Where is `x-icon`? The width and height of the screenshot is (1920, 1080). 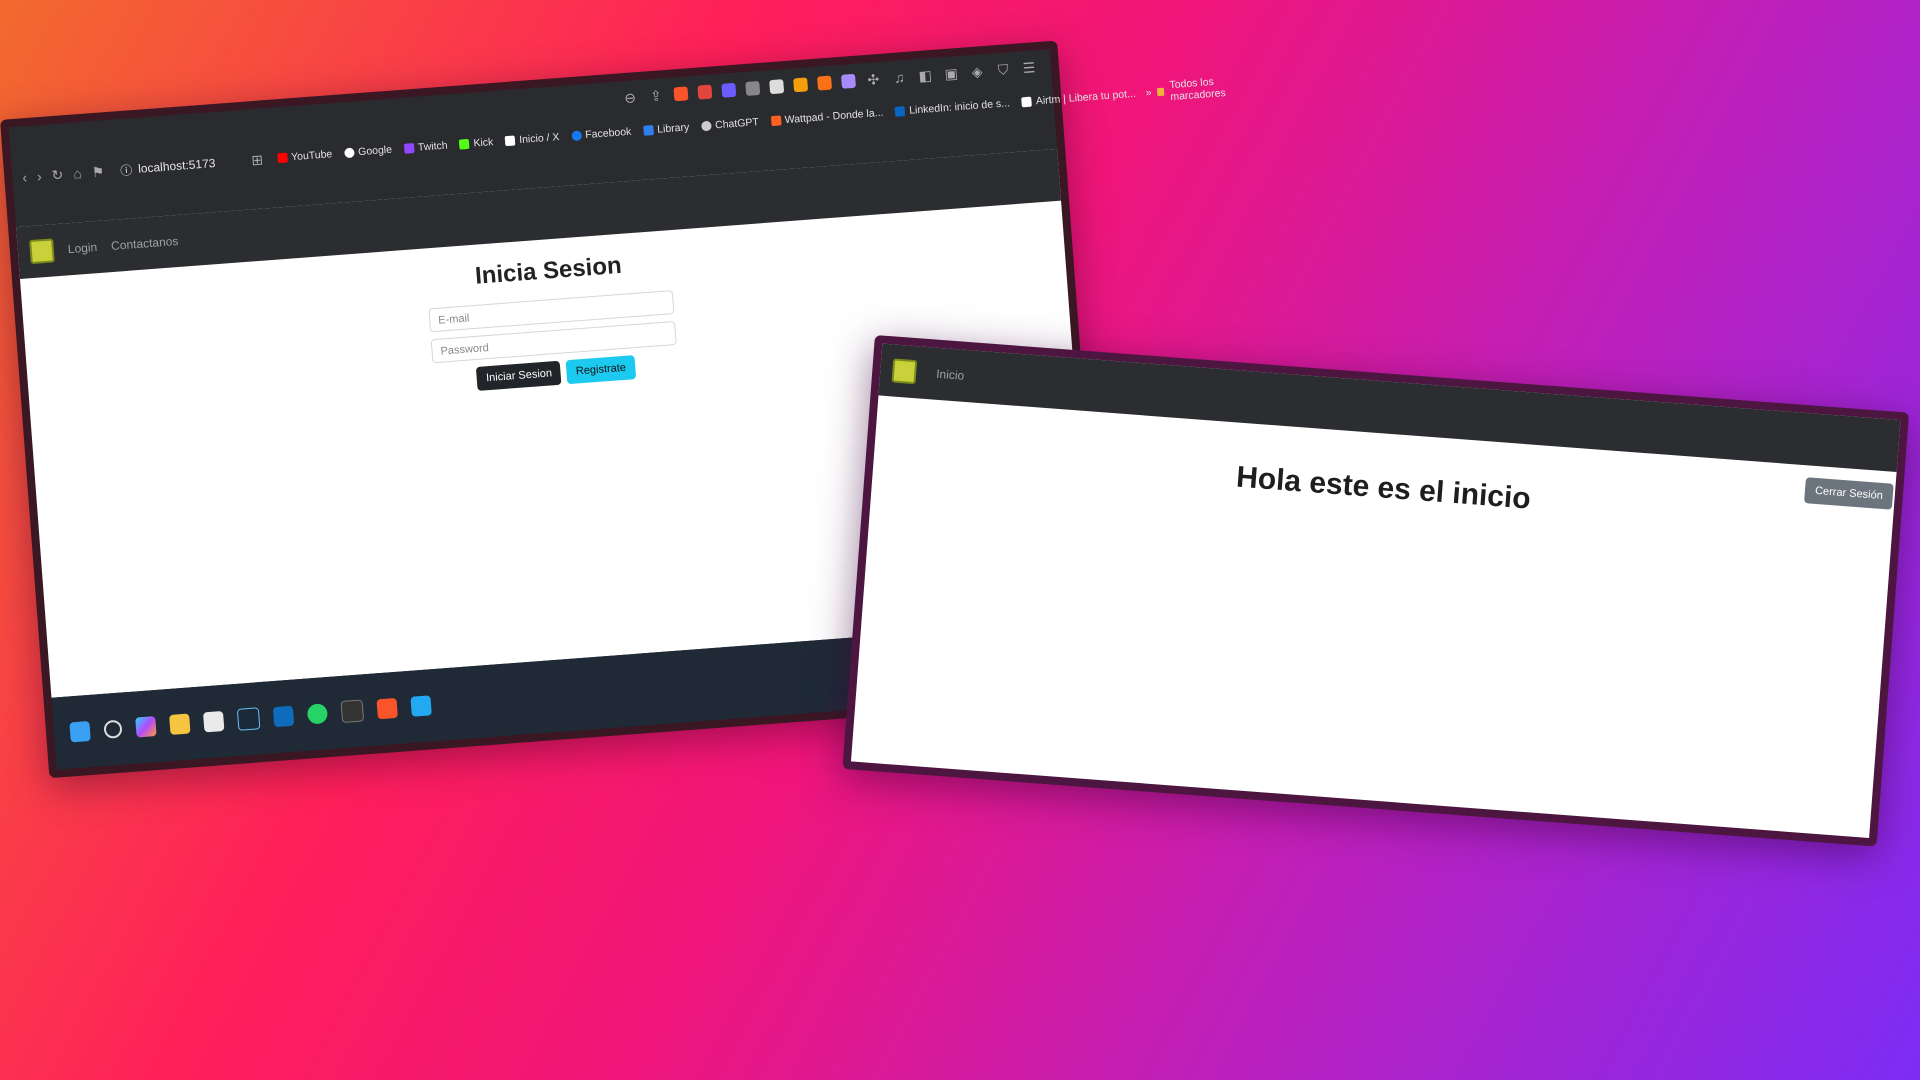 x-icon is located at coordinates (510, 141).